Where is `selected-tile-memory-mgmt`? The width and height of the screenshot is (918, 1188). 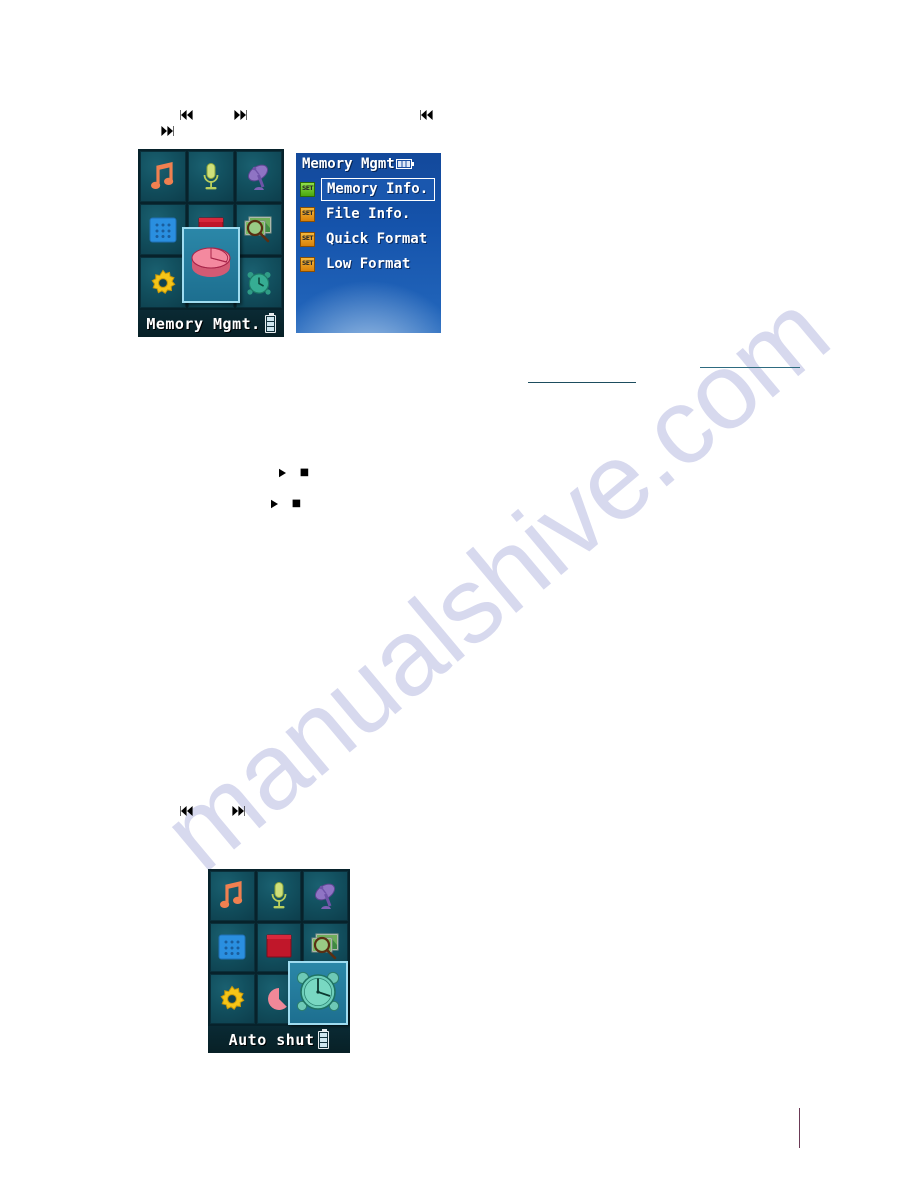 selected-tile-memory-mgmt is located at coordinates (211, 265).